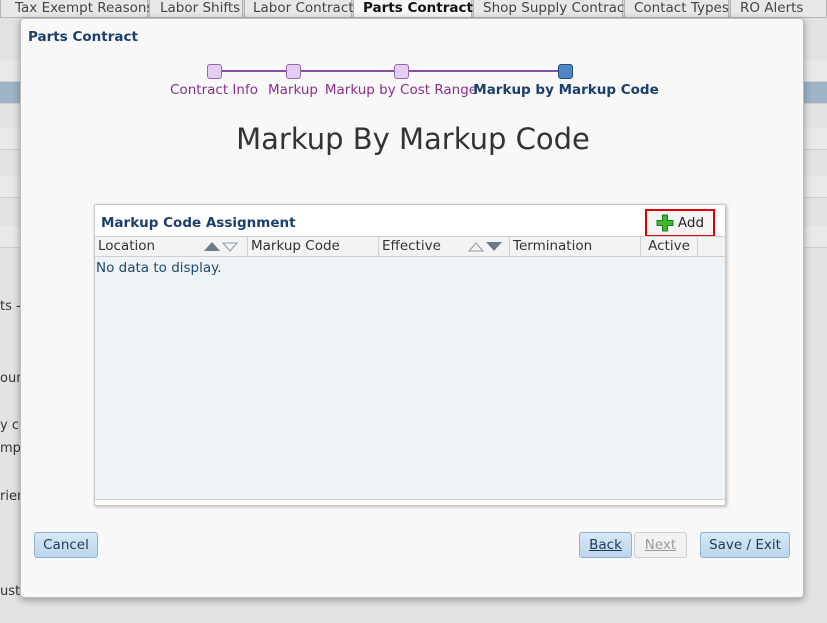  Describe the element at coordinates (198, 223) in the screenshot. I see `panel-title: Markup Code Assignment` at that location.